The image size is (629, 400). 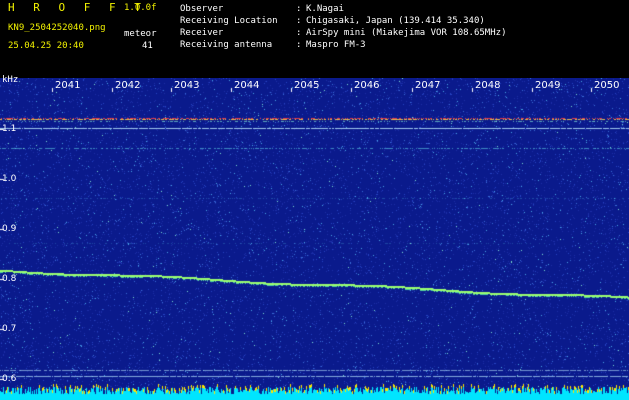 I want to click on x-tick-label: 2047, so click(x=428, y=85).